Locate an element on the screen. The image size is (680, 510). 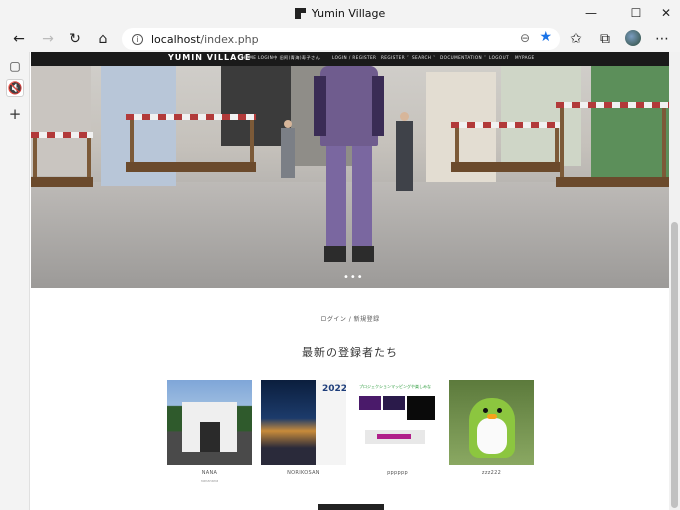
app-logo-icon is located at coordinates (300, 13).